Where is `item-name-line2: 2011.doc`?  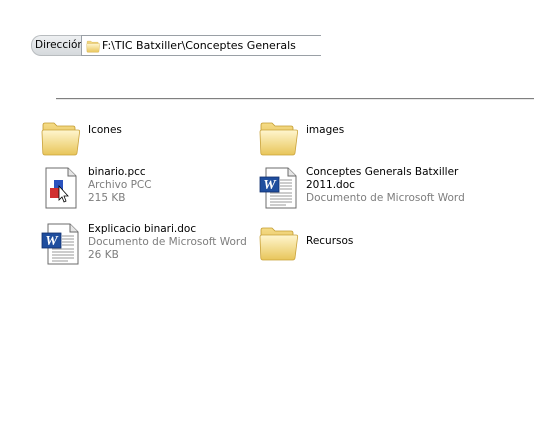
item-name-line2: 2011.doc is located at coordinates (330, 185).